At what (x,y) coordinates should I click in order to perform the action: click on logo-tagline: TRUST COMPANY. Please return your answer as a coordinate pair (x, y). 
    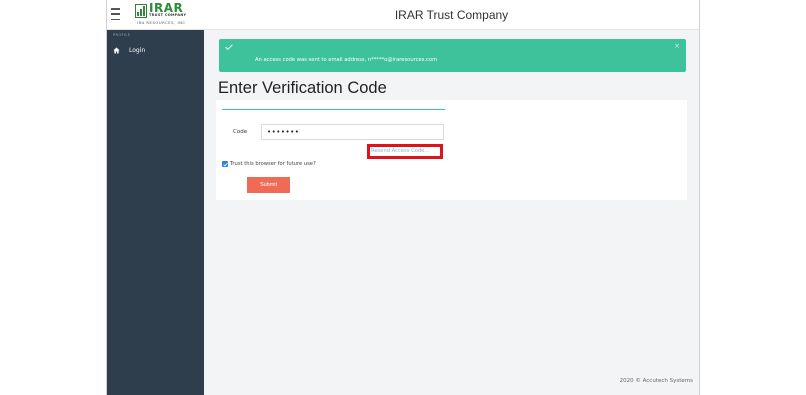
    Looking at the image, I should click on (168, 15).